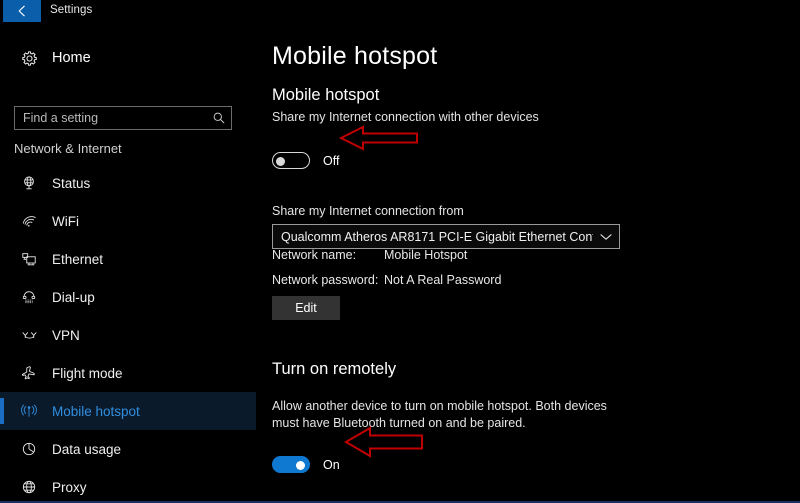  I want to click on remote-toggle-row: On, so click(306, 464).